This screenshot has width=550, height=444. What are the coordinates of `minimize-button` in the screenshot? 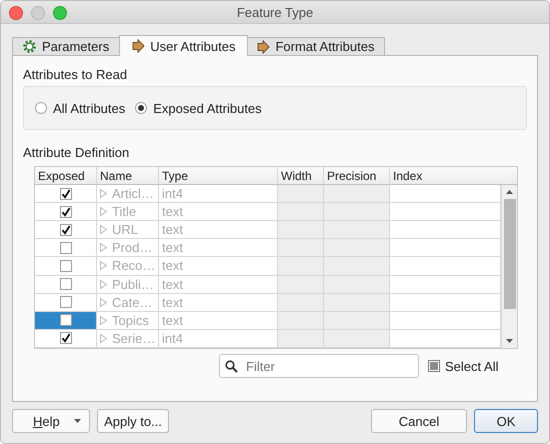 It's located at (38, 13).